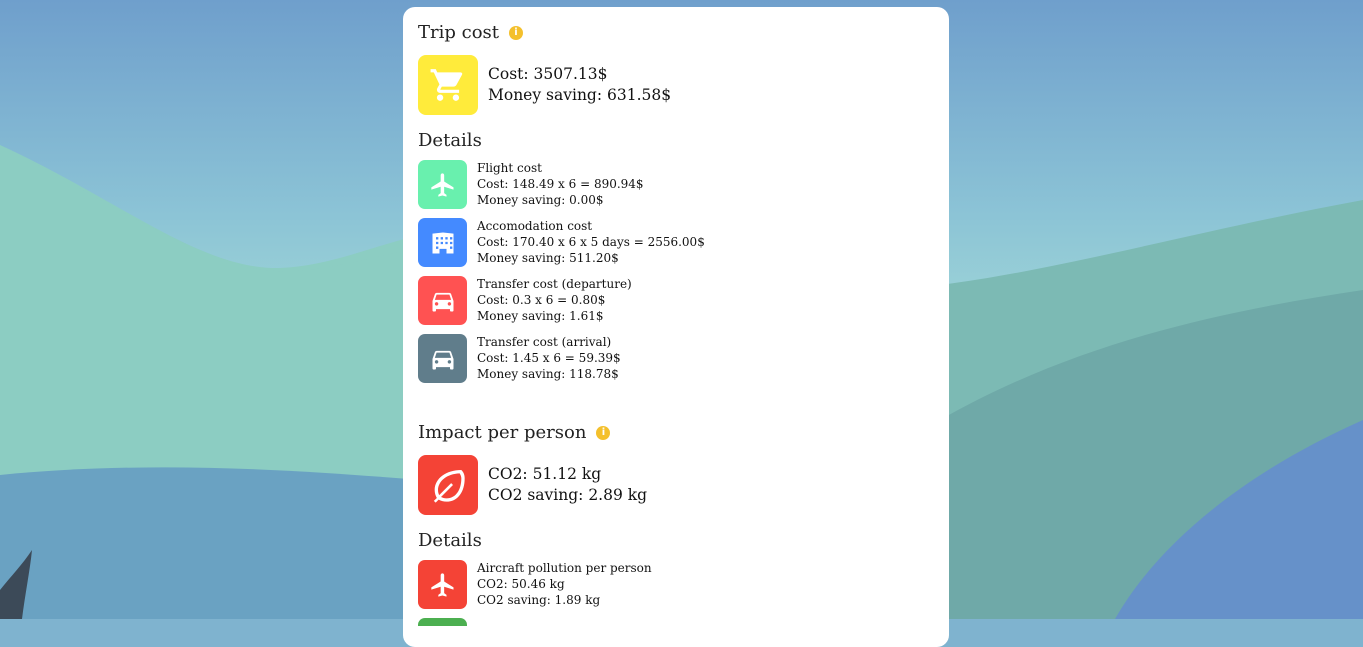 This screenshot has width=1363, height=647. What do you see at coordinates (450, 140) in the screenshot?
I see `trip-cost-details-title: Details` at bounding box center [450, 140].